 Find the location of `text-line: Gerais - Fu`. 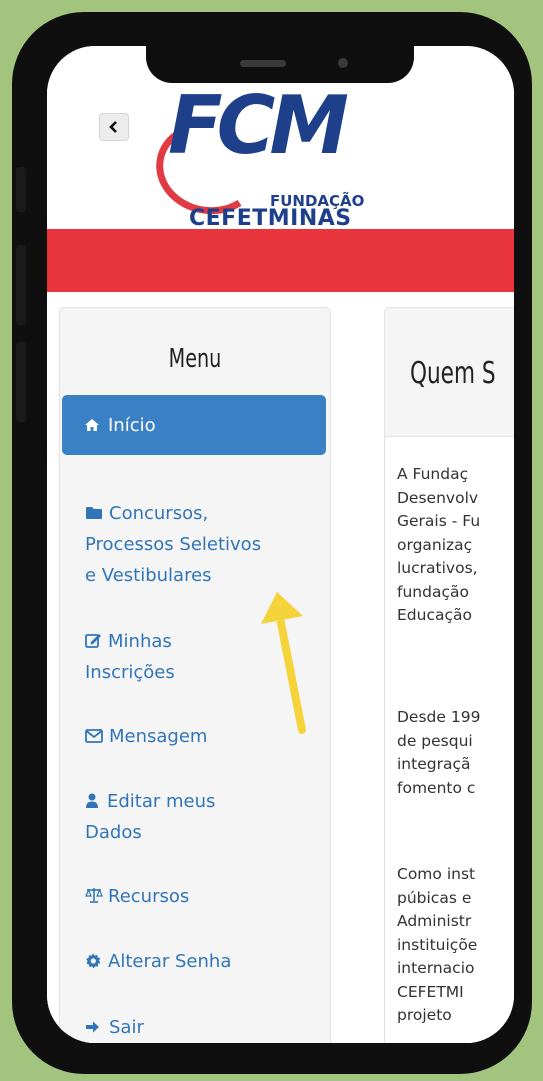

text-line: Gerais - Fu is located at coordinates (439, 521).